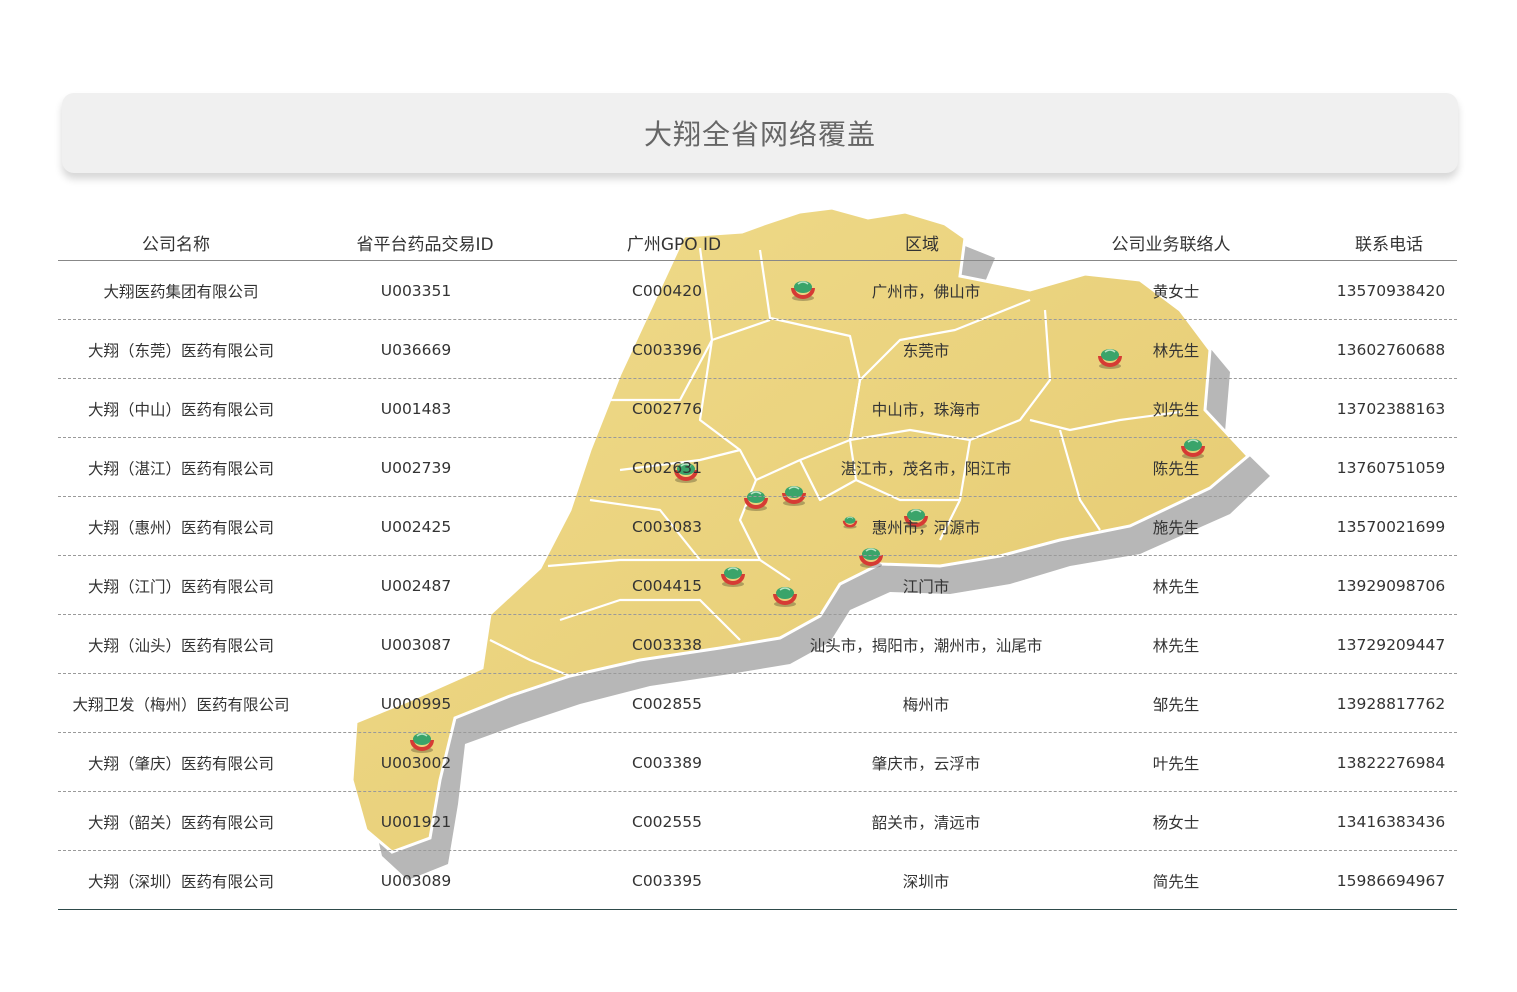  What do you see at coordinates (926, 351) in the screenshot?
I see `cell-region: 东莞市` at bounding box center [926, 351].